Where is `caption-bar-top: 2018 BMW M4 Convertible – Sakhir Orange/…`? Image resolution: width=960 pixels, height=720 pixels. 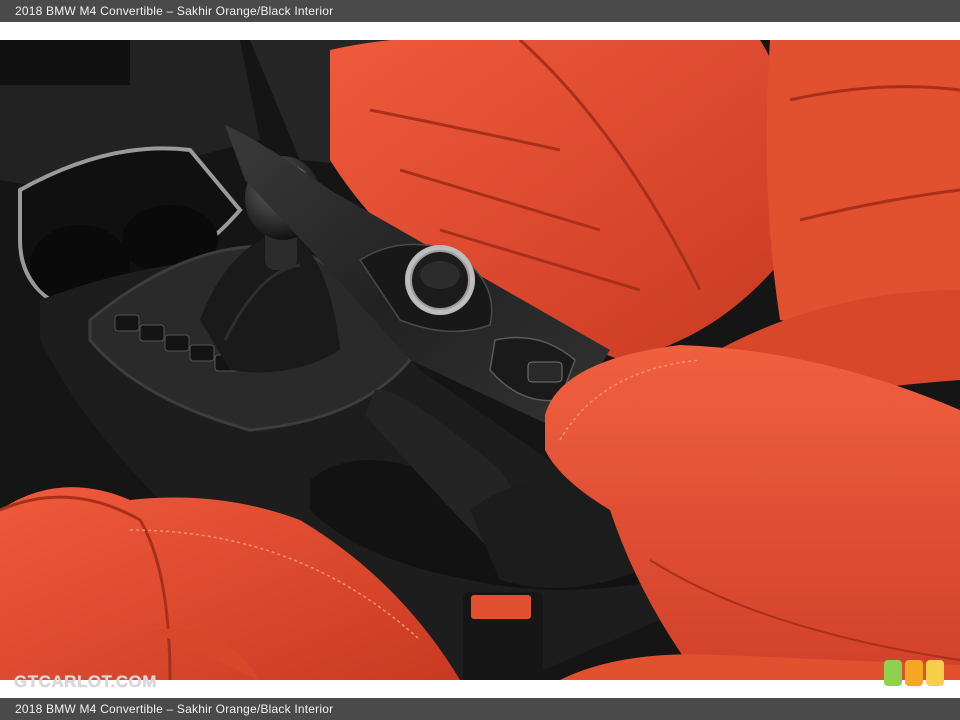
caption-bar-top: 2018 BMW M4 Convertible – Sakhir Orange/… is located at coordinates (480, 11).